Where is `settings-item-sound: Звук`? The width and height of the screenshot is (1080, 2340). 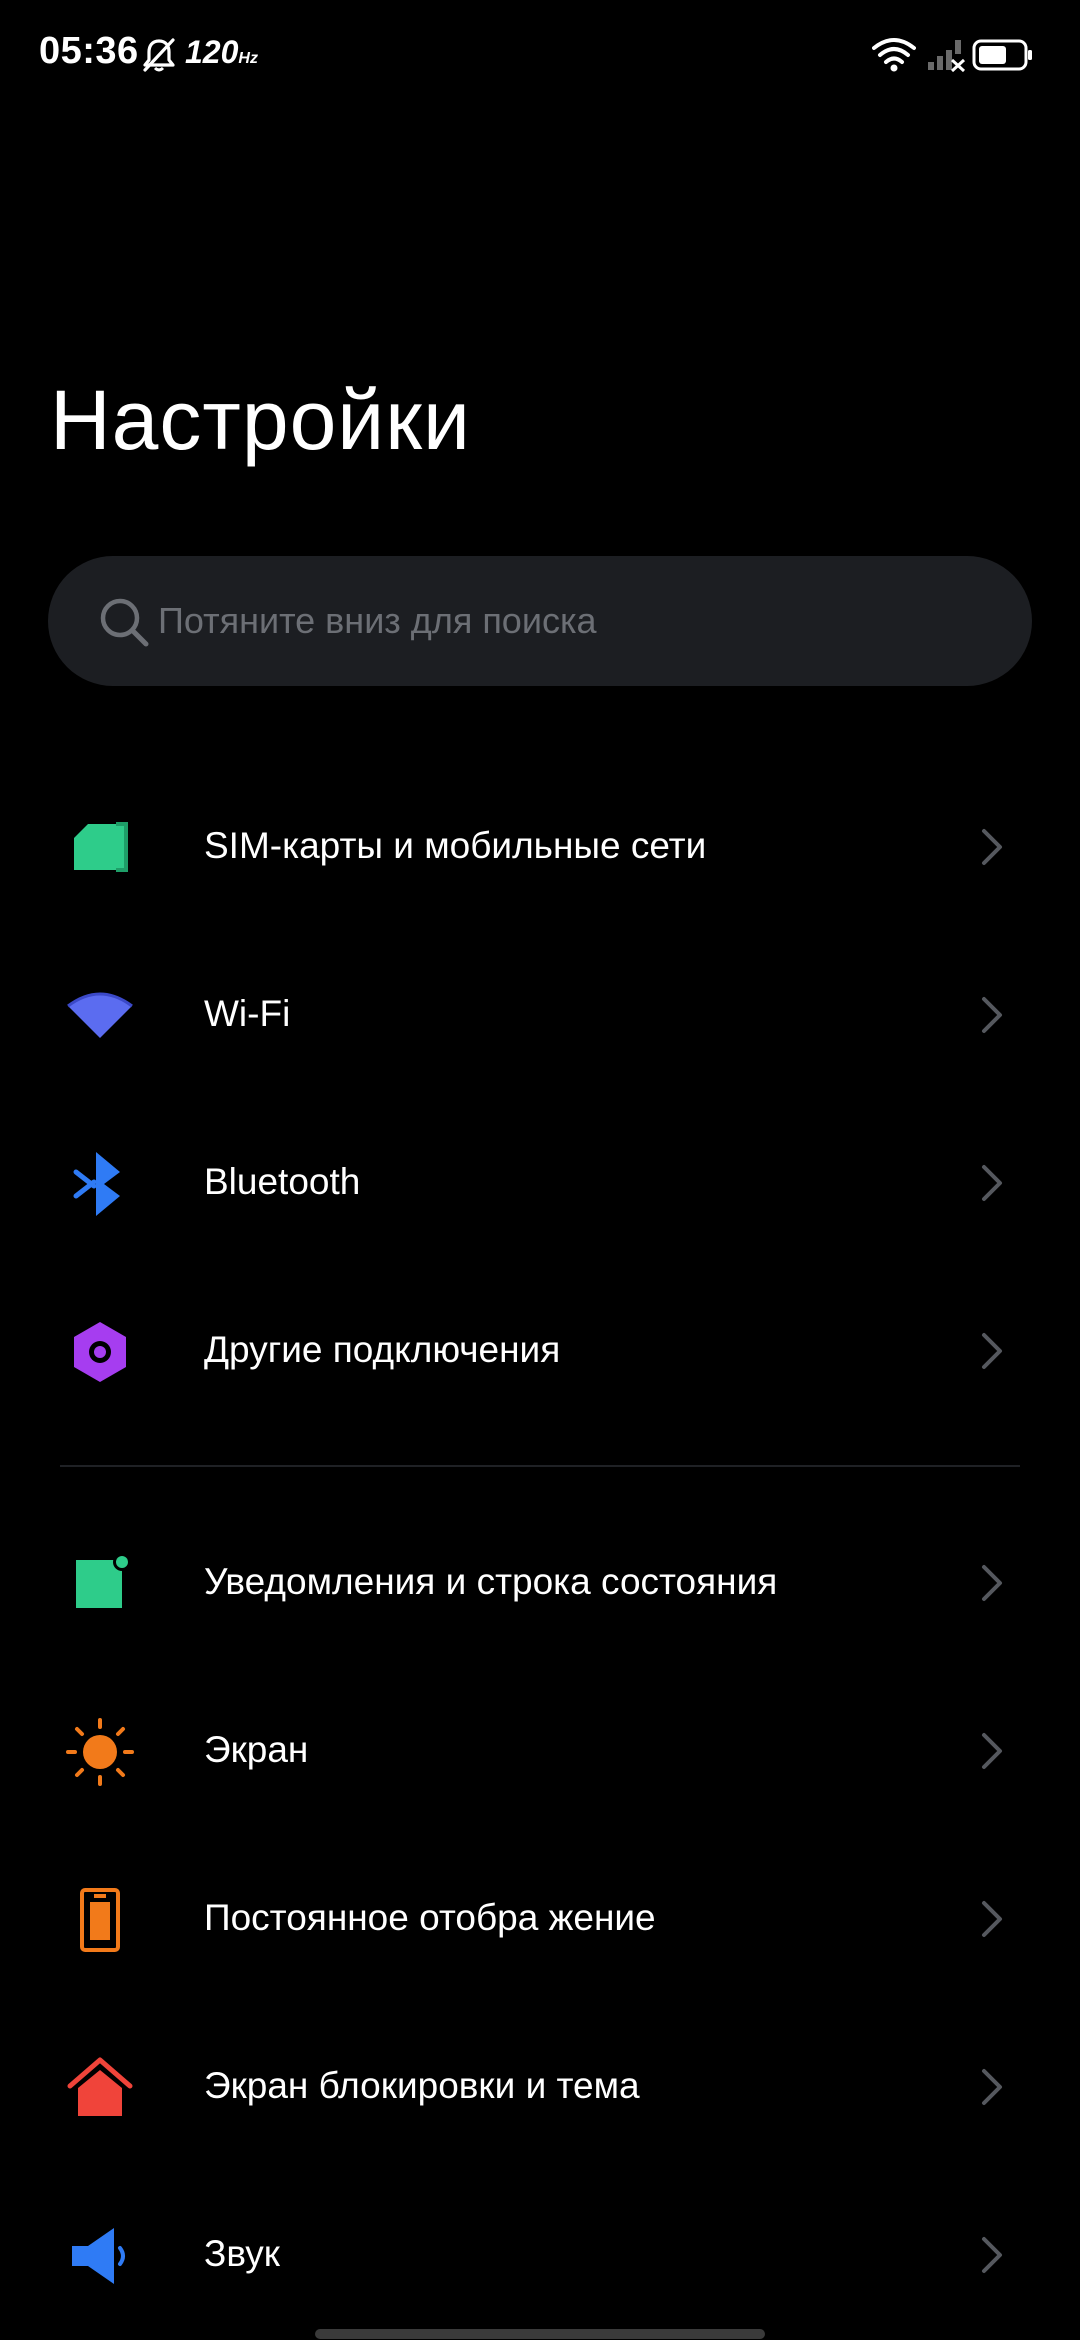
settings-item-sound: Звук is located at coordinates (540, 2255).